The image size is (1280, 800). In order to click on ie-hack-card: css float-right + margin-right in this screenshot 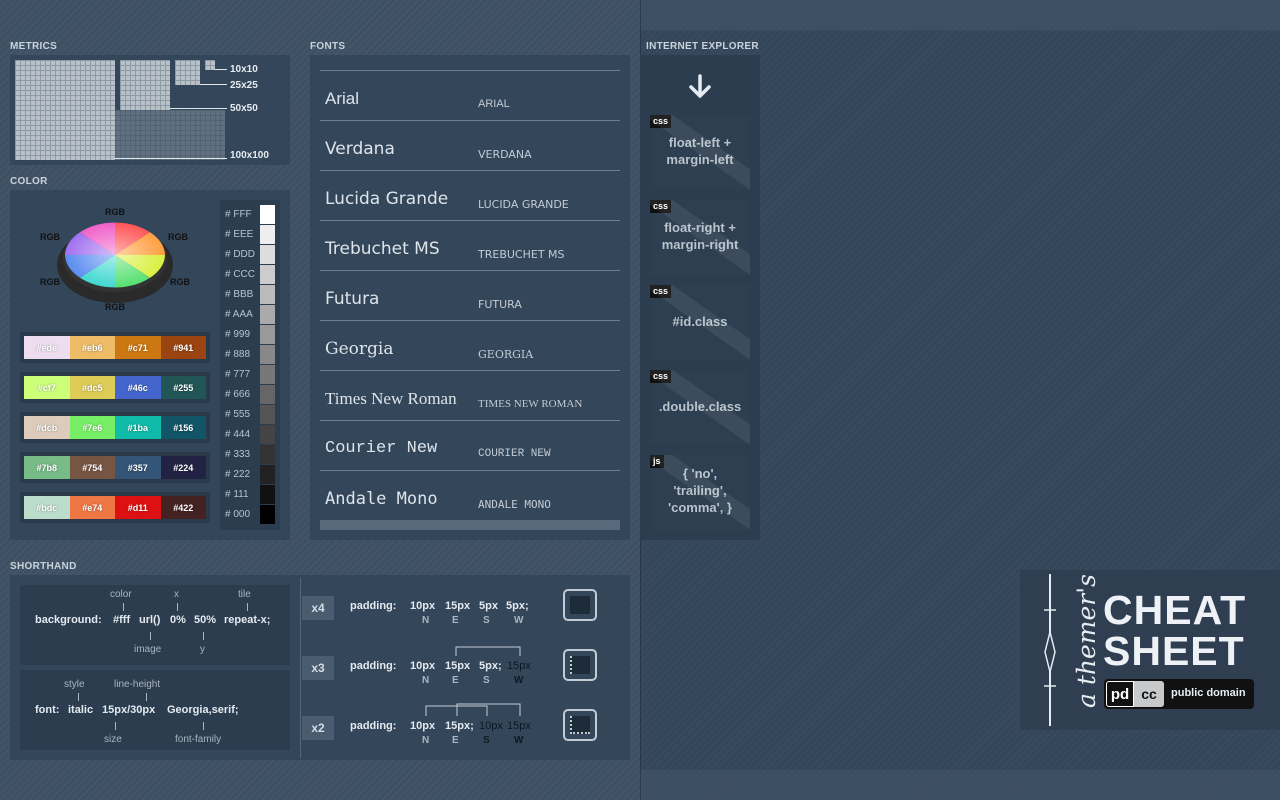, I will do `click(700, 237)`.